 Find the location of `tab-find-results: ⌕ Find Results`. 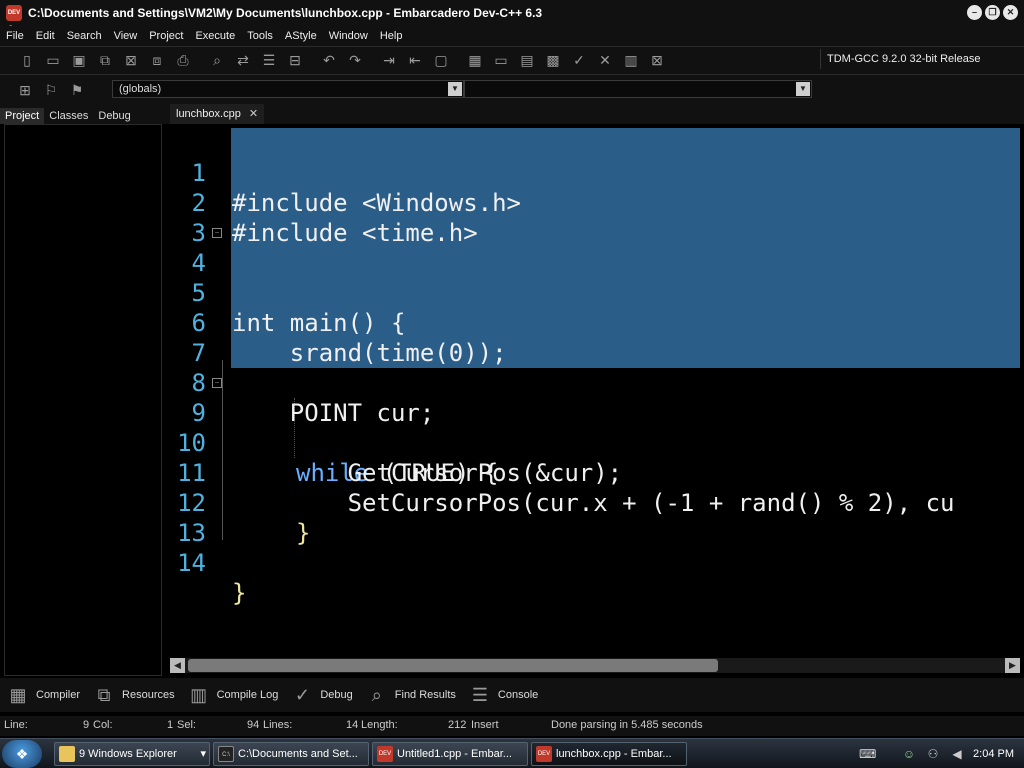

tab-find-results: ⌕ Find Results is located at coordinates (409, 695).